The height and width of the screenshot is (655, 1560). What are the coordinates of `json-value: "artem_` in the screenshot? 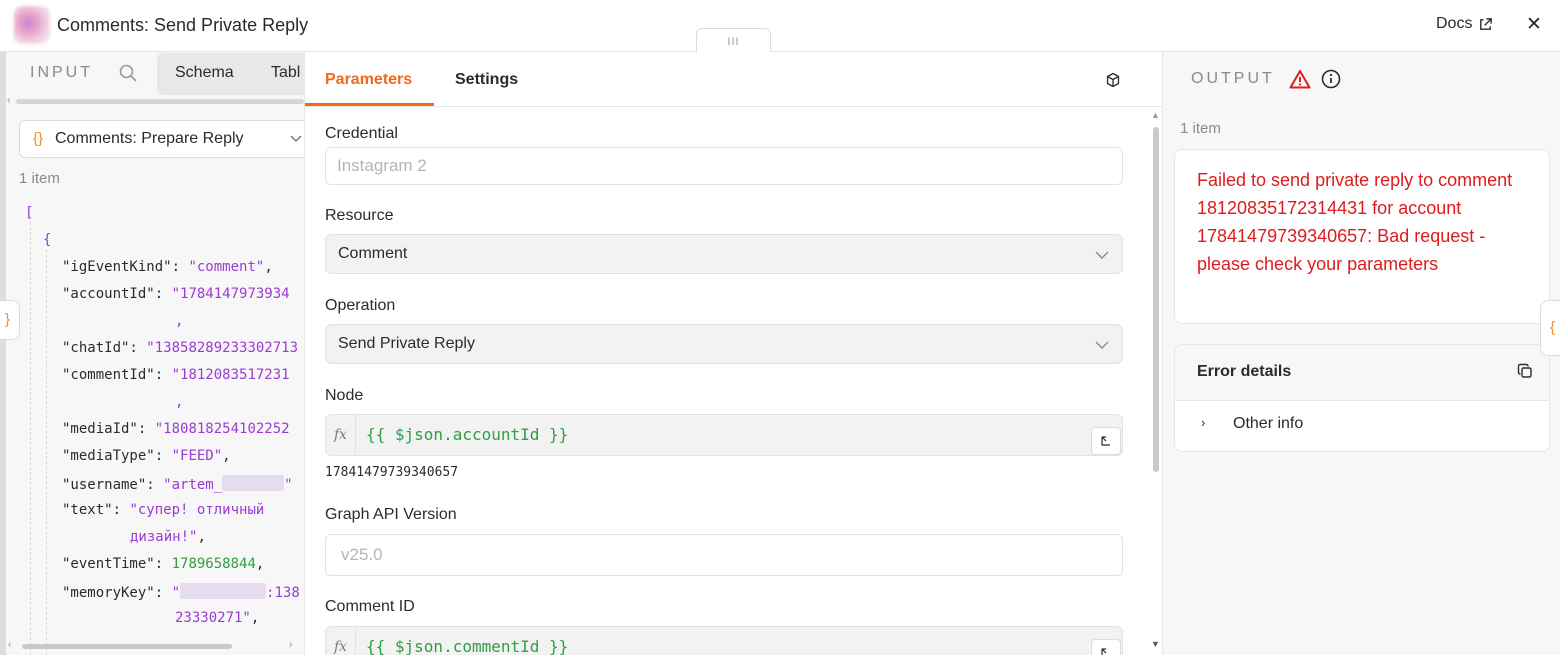 It's located at (193, 485).